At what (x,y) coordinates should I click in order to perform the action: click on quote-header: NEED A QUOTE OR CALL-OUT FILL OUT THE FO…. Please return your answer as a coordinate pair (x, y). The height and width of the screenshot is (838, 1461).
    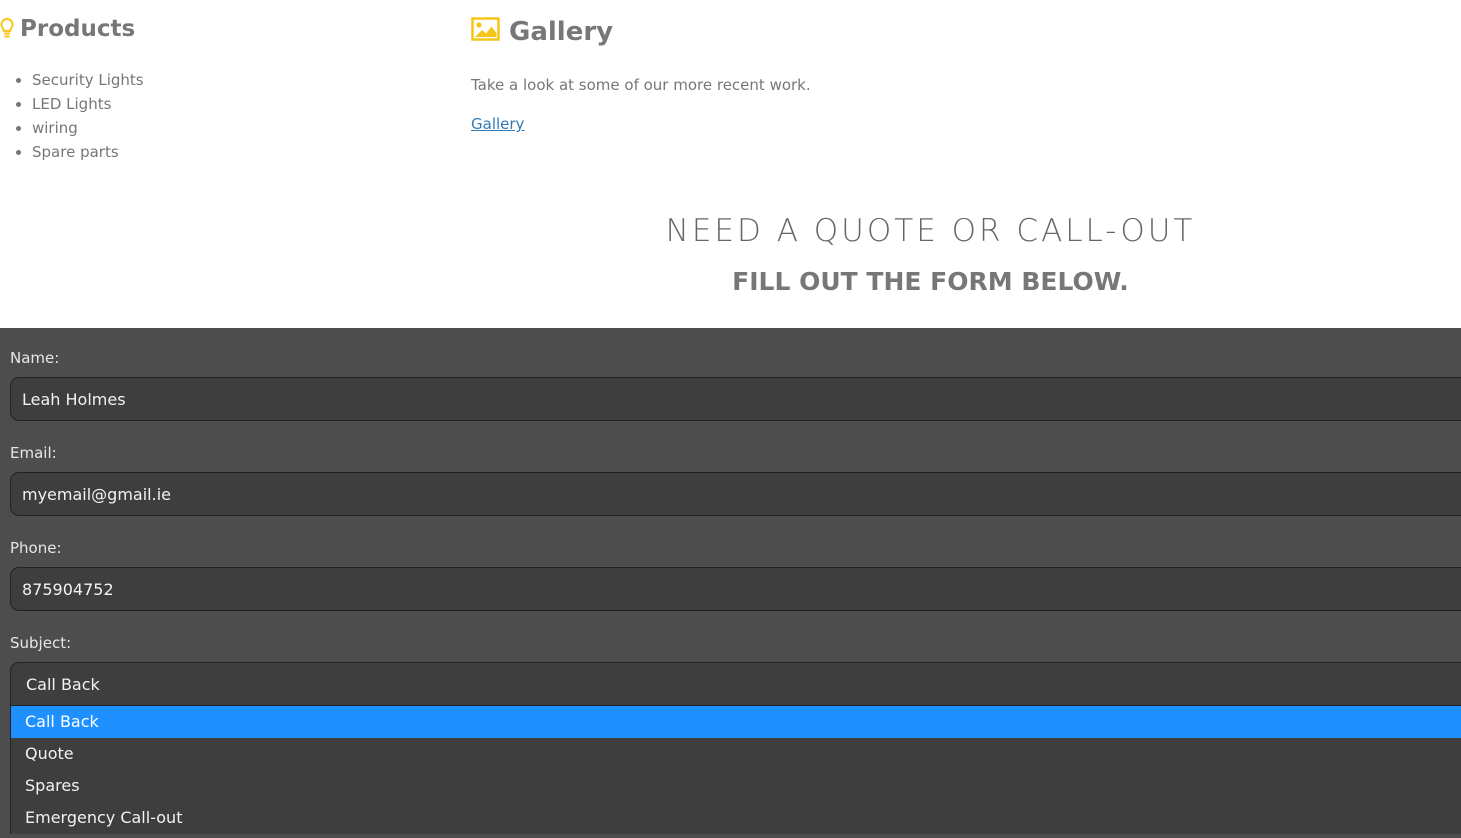
    Looking at the image, I should click on (730, 254).